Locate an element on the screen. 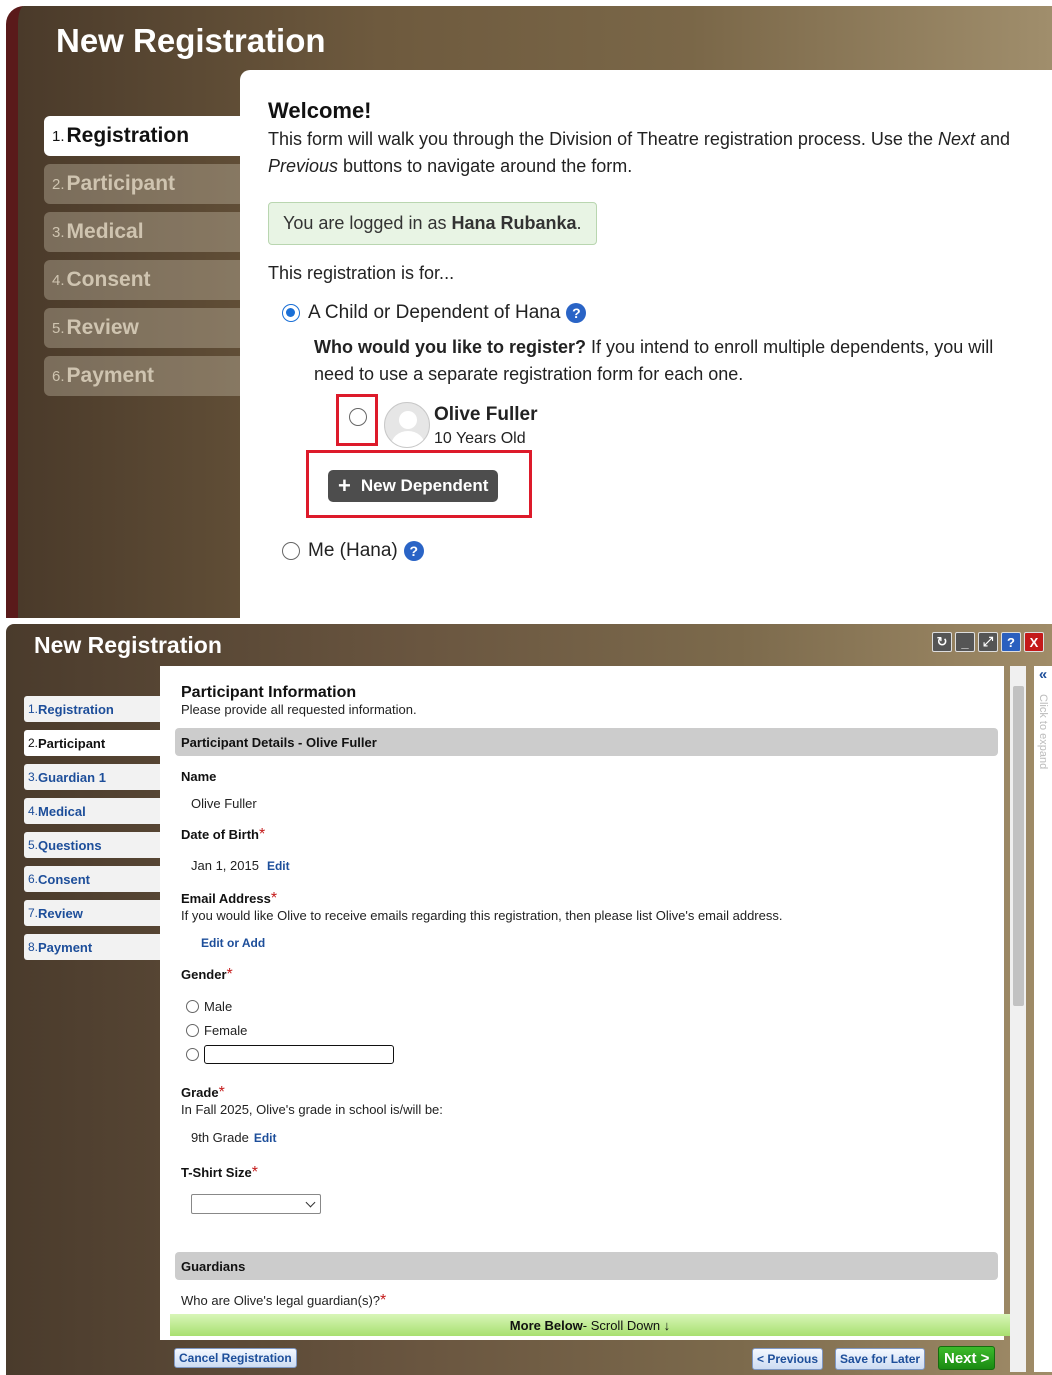 The width and height of the screenshot is (1052, 1375). more-below-banner: More Below - Scroll Down ↓ is located at coordinates (590, 1325).